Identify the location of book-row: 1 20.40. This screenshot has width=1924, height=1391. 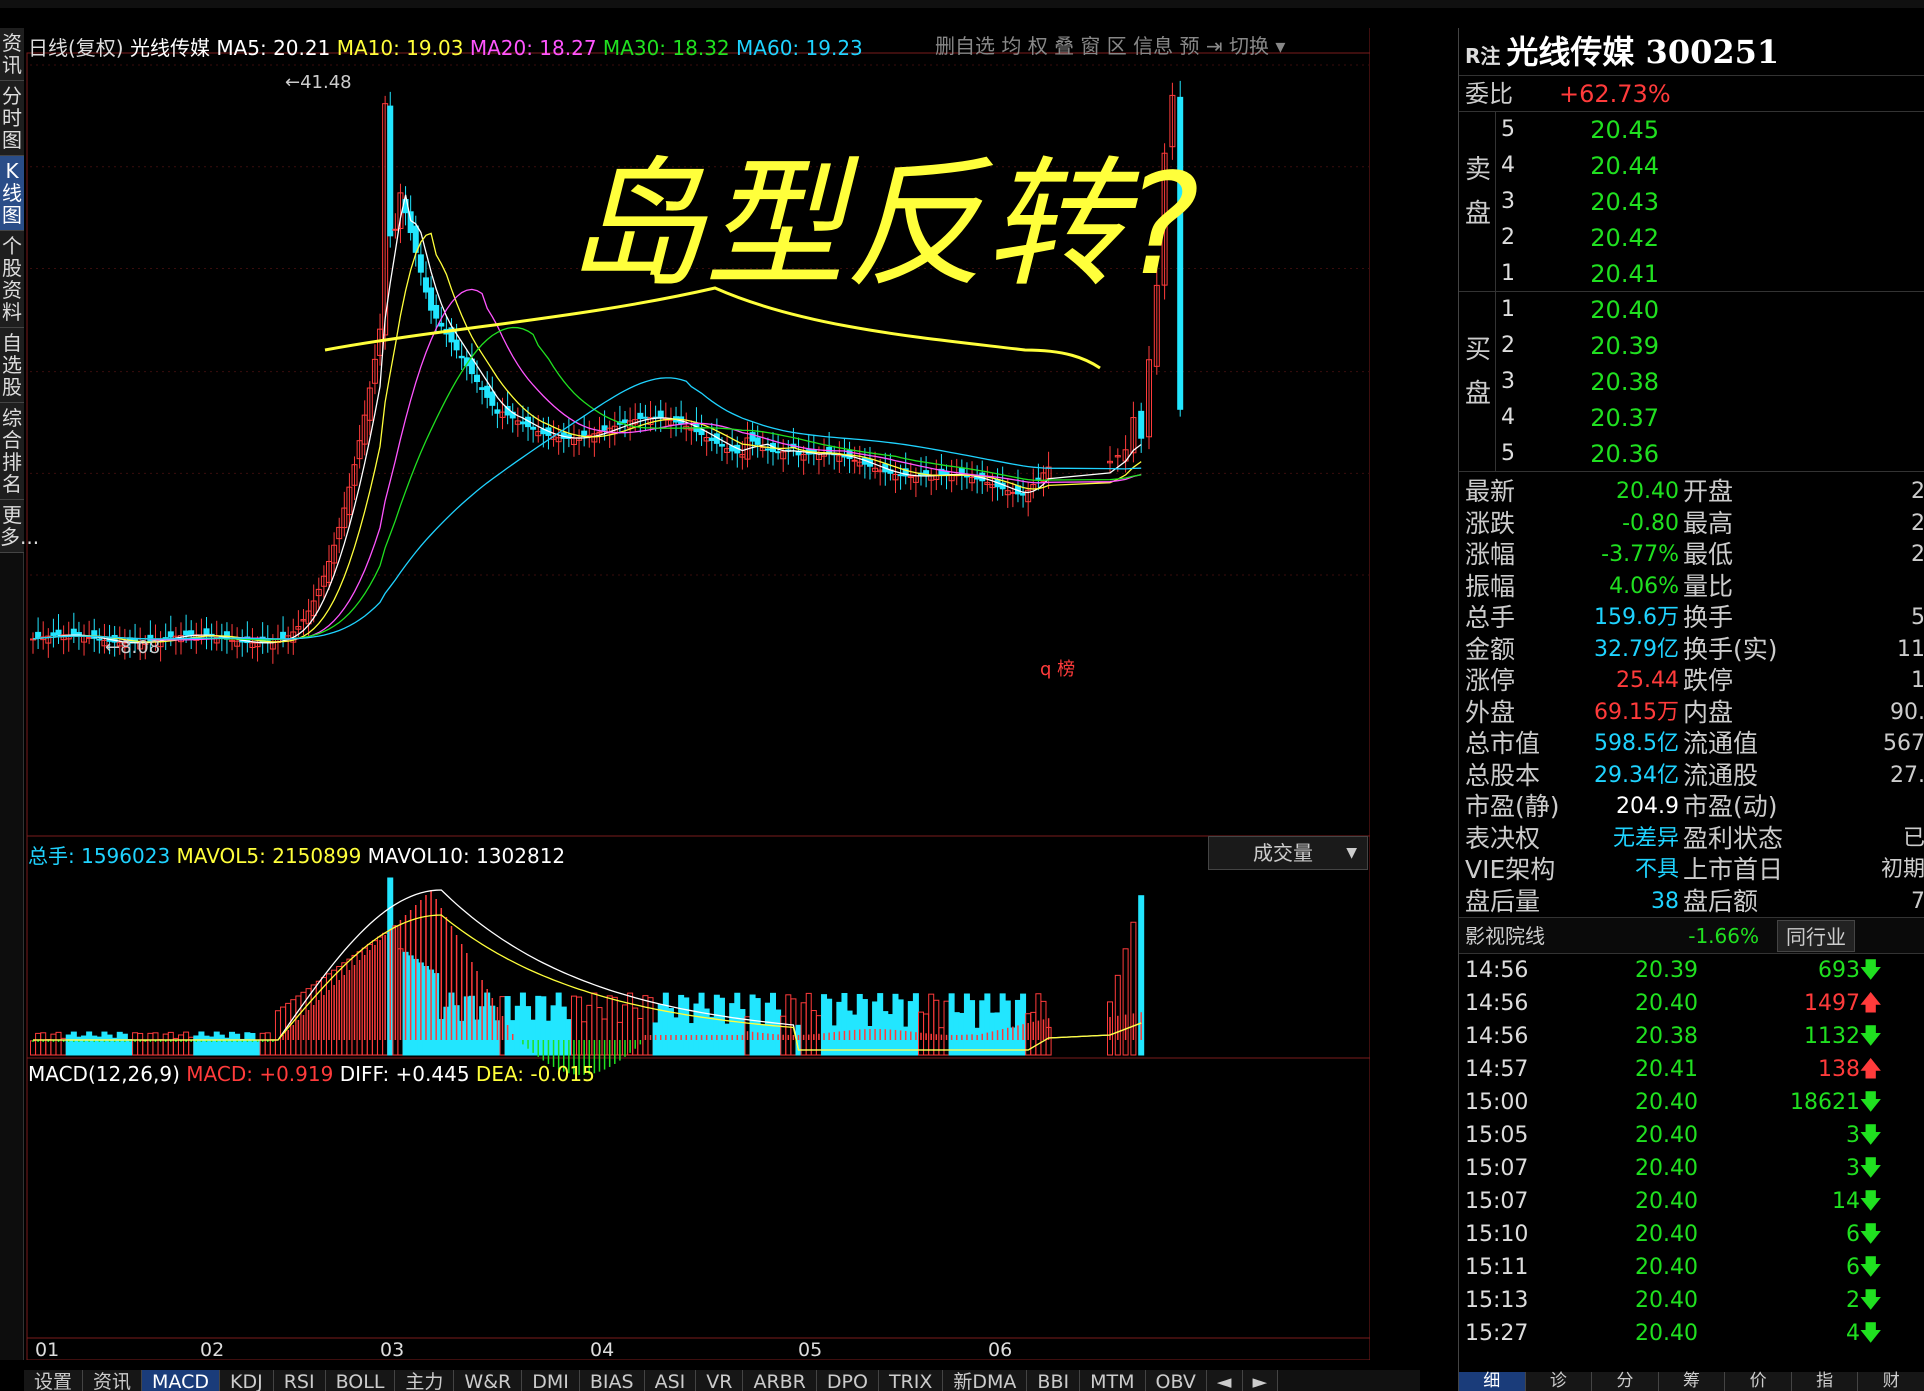
(1691, 310).